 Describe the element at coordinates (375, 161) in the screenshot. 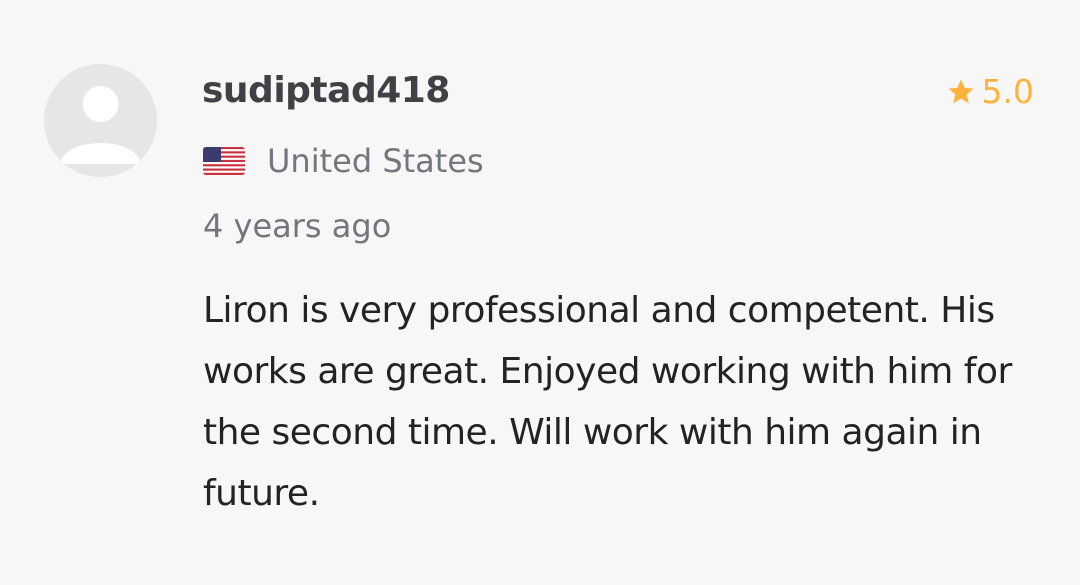

I see `reviewer-country: United States` at that location.